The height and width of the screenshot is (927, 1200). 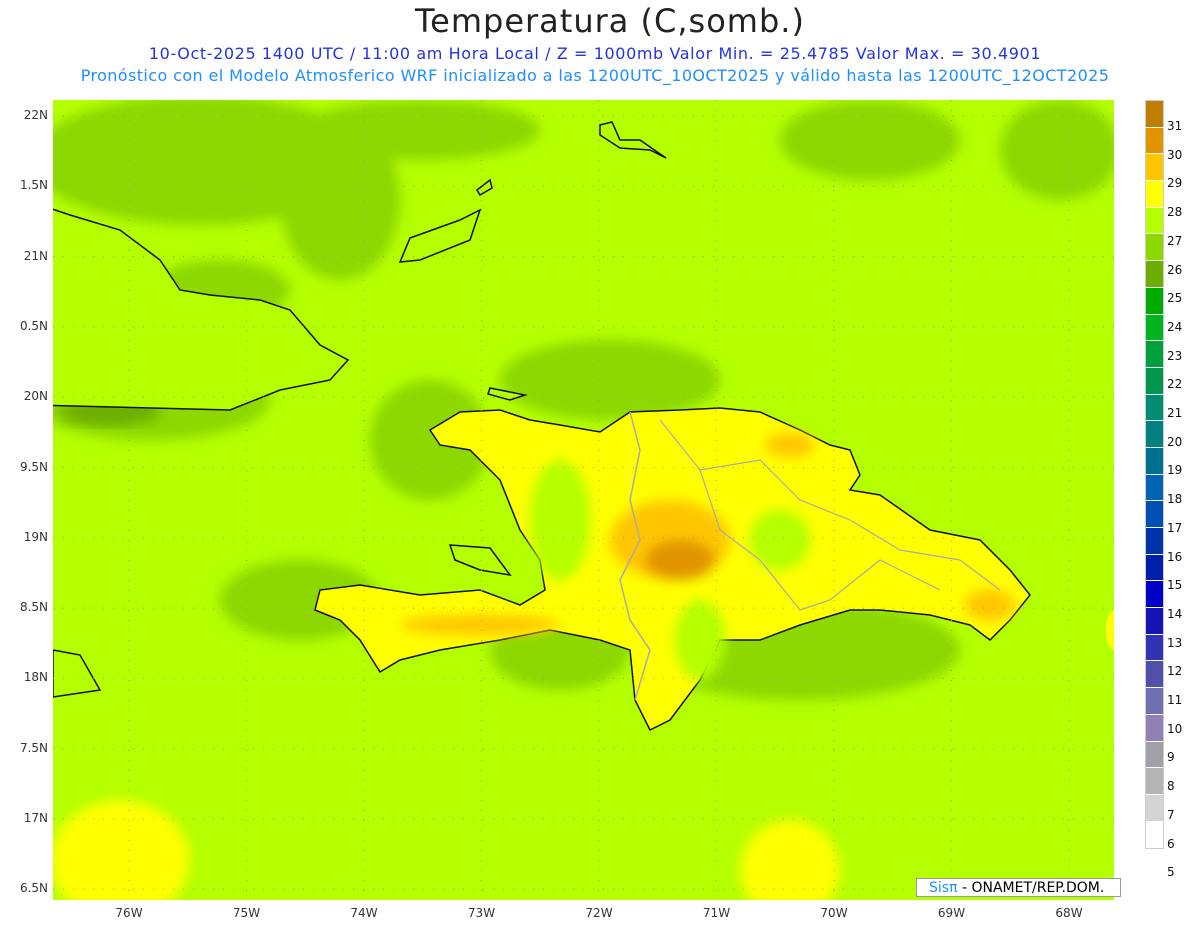 What do you see at coordinates (35, 396) in the screenshot?
I see `lat-label: 20N` at bounding box center [35, 396].